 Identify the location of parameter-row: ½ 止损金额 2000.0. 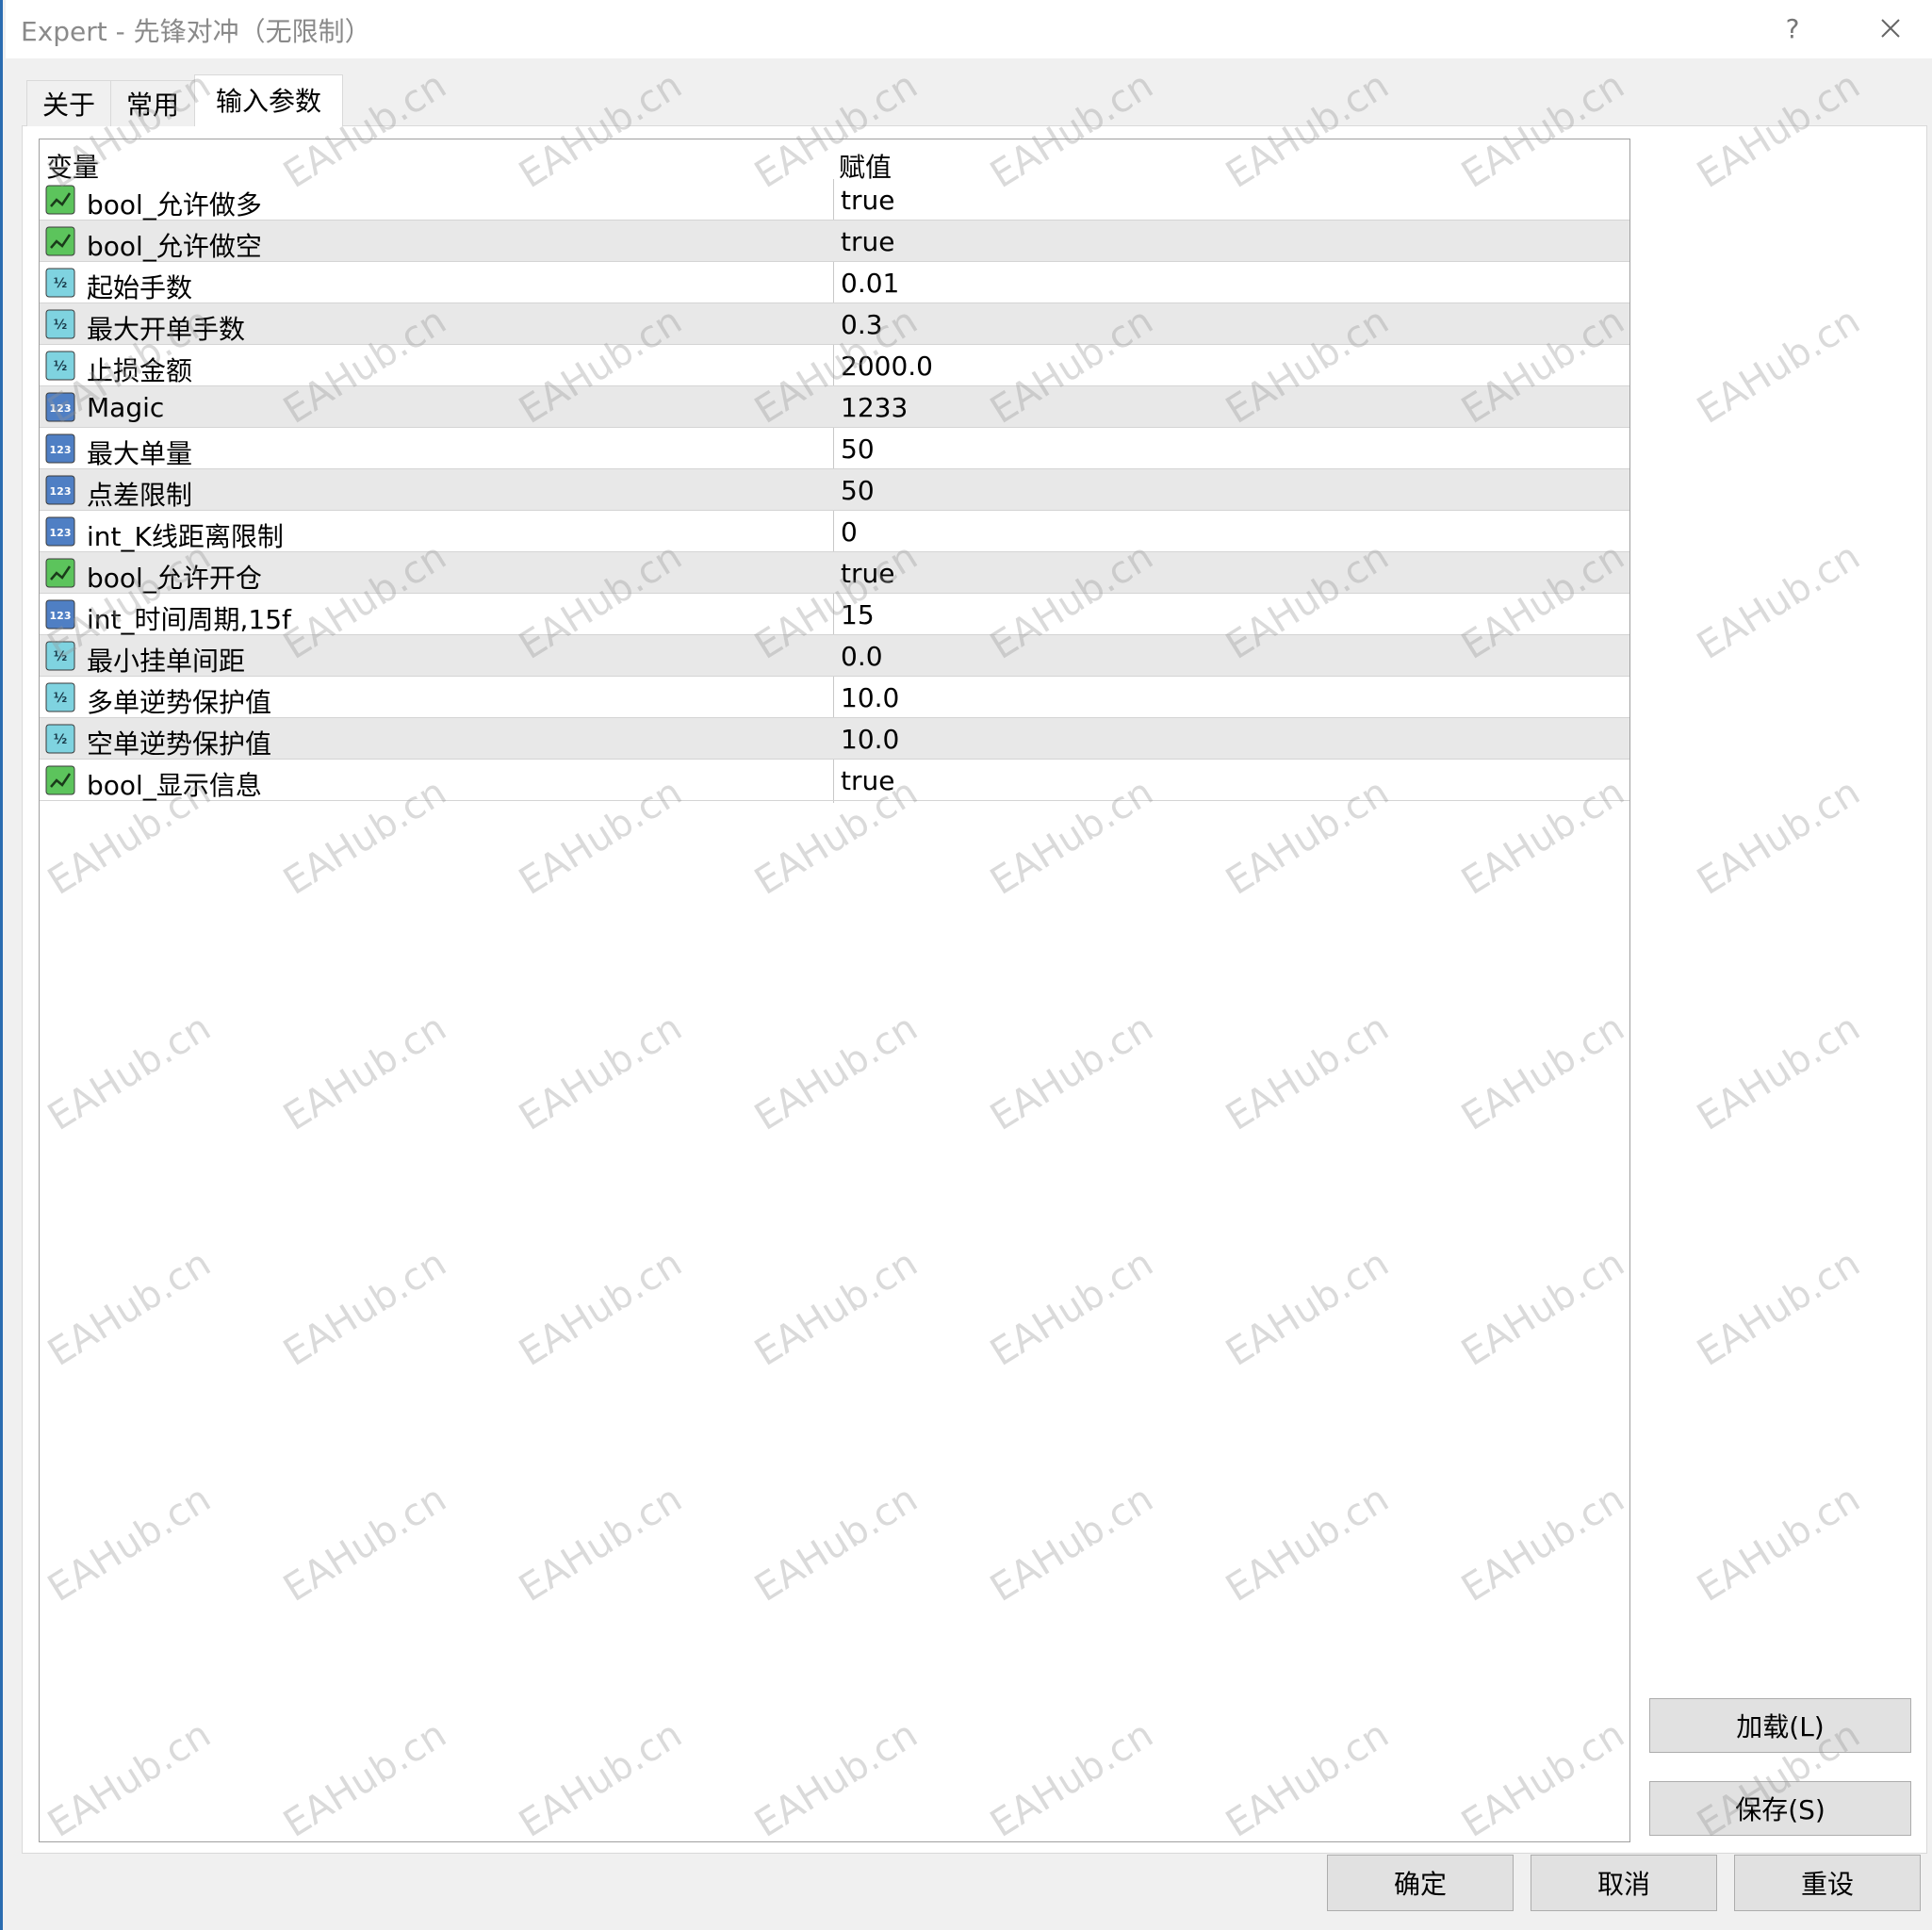
(834, 365).